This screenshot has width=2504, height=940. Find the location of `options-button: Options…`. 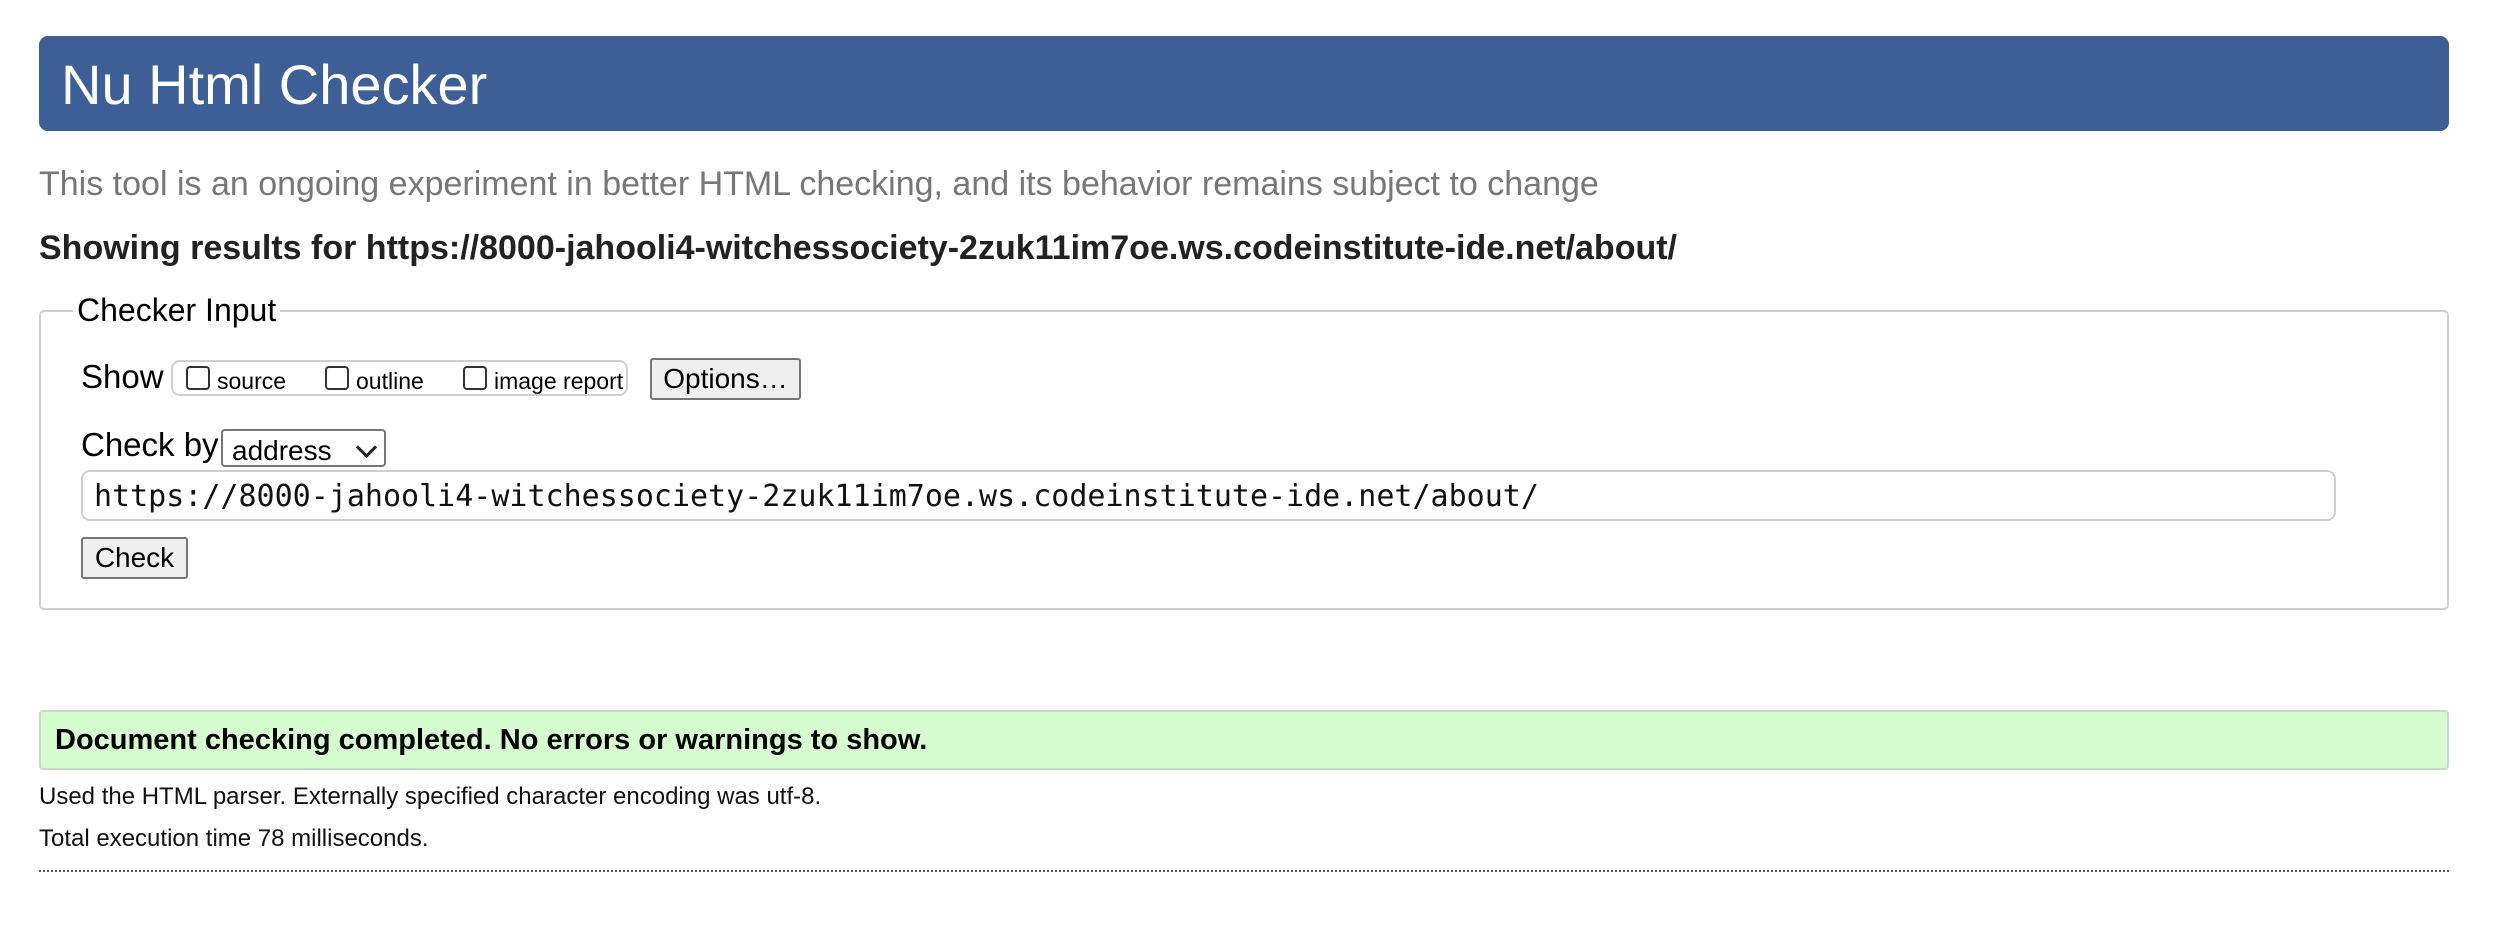

options-button: Options… is located at coordinates (725, 379).